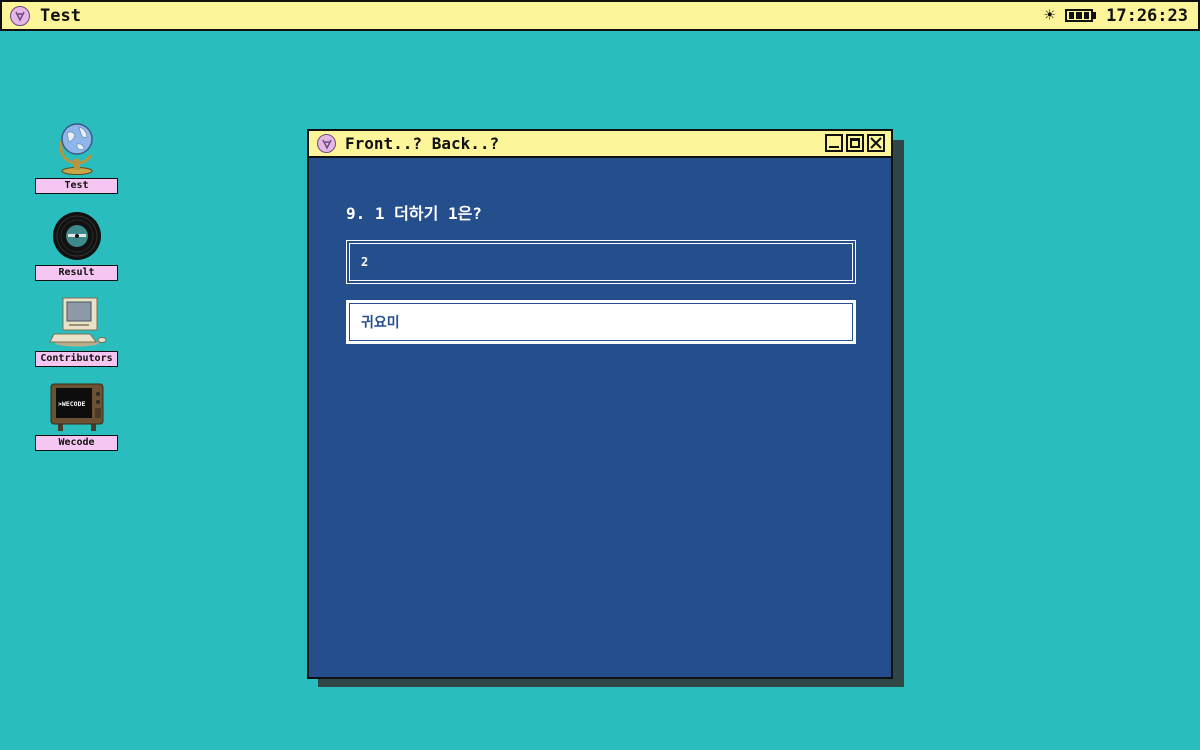 Image resolution: width=1200 pixels, height=750 pixels. What do you see at coordinates (1049, 15) in the screenshot?
I see `brightness-icon: ☀` at bounding box center [1049, 15].